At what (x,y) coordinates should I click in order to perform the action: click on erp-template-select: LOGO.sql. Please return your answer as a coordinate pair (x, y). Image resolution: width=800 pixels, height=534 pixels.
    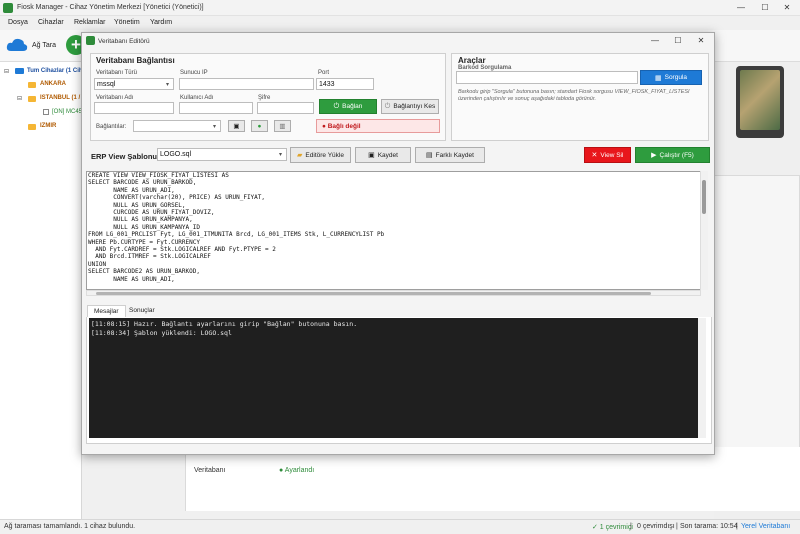
    Looking at the image, I should click on (222, 154).